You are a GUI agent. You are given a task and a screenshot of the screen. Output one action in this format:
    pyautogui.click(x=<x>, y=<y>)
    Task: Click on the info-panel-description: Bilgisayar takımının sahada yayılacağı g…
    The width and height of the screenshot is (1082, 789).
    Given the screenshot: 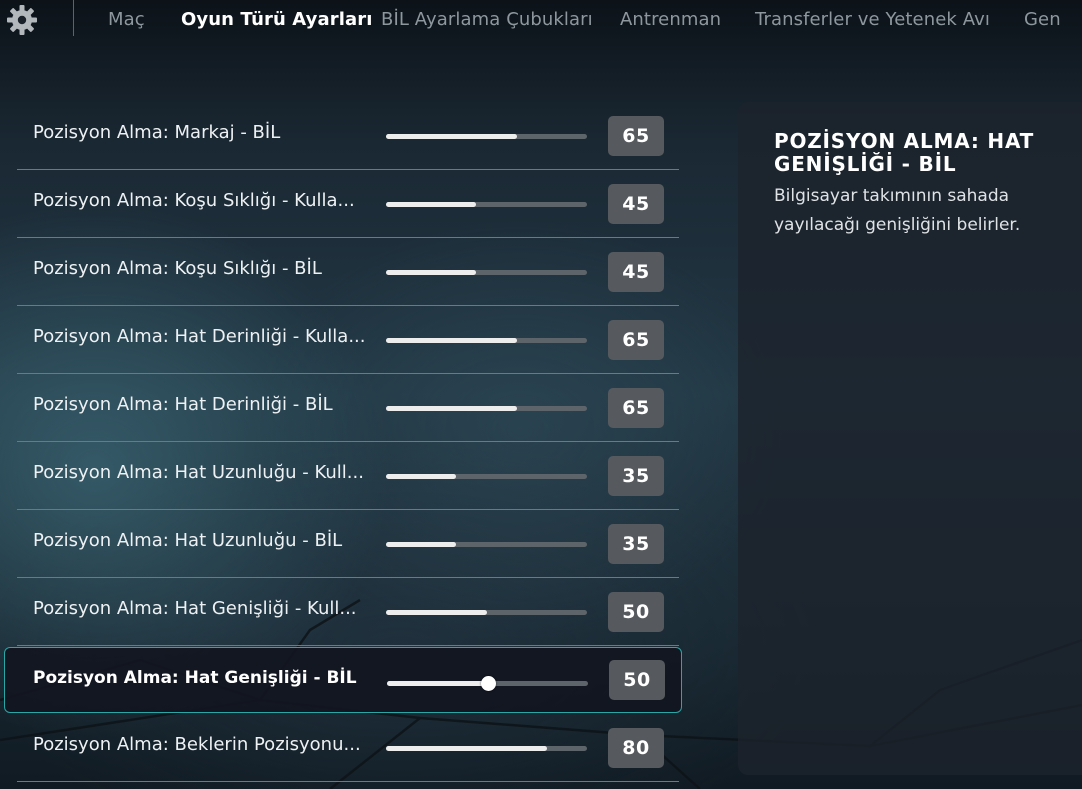 What is the action you would take?
    pyautogui.click(x=897, y=210)
    